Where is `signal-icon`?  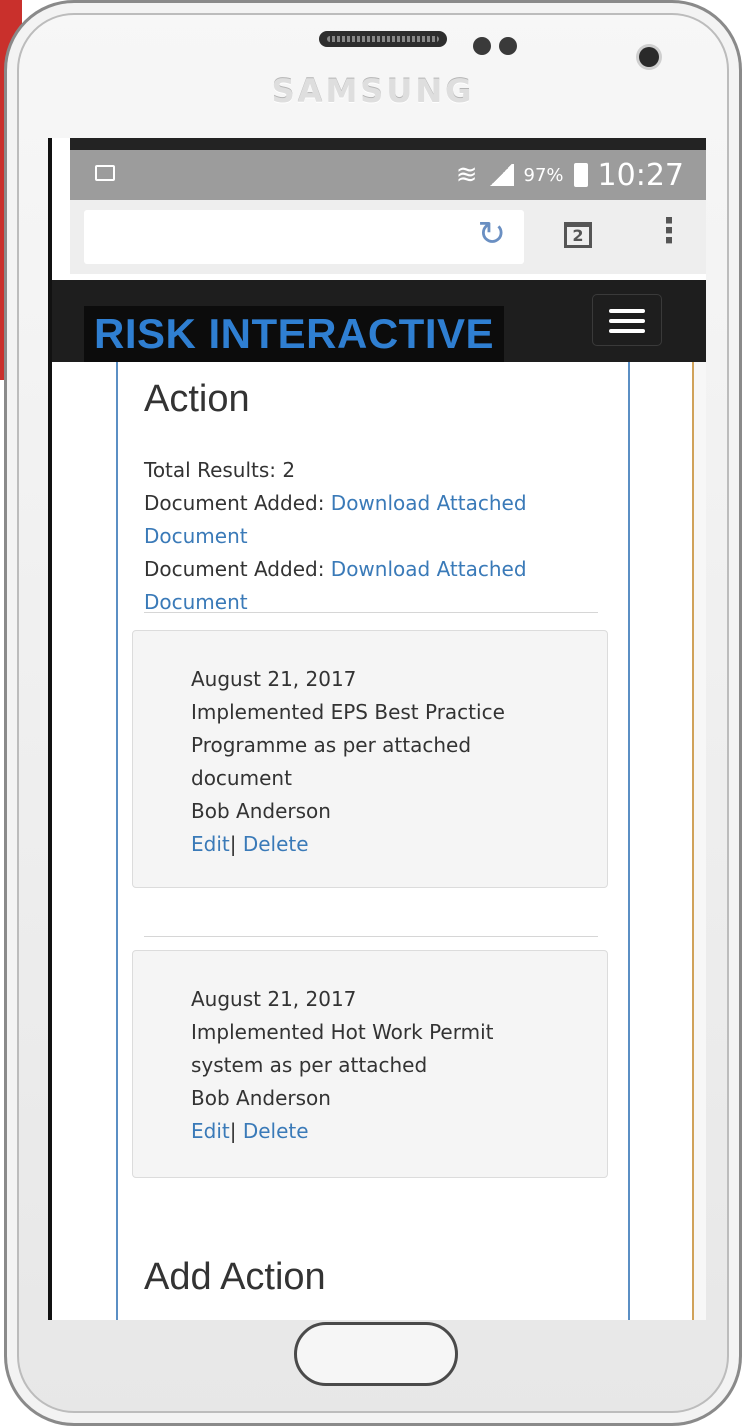
signal-icon is located at coordinates (500, 175).